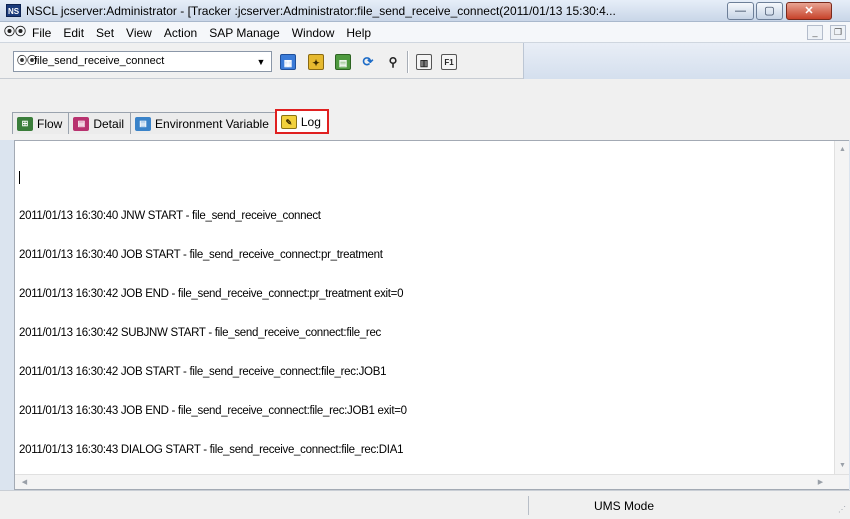 Image resolution: width=850 pixels, height=519 pixels. I want to click on help-f1-icon: F1, so click(449, 62).